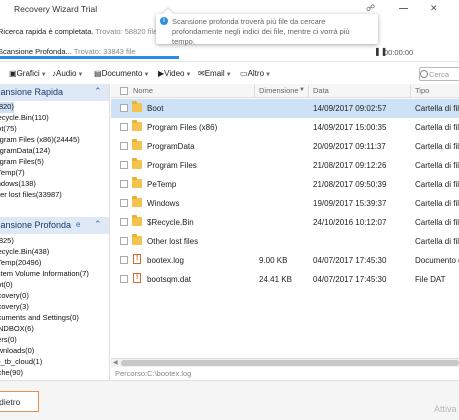 Image resolution: width=459 pixels, height=420 pixels. Describe the element at coordinates (11, 373) in the screenshot. I see `tree-item: Cache(90)` at that location.